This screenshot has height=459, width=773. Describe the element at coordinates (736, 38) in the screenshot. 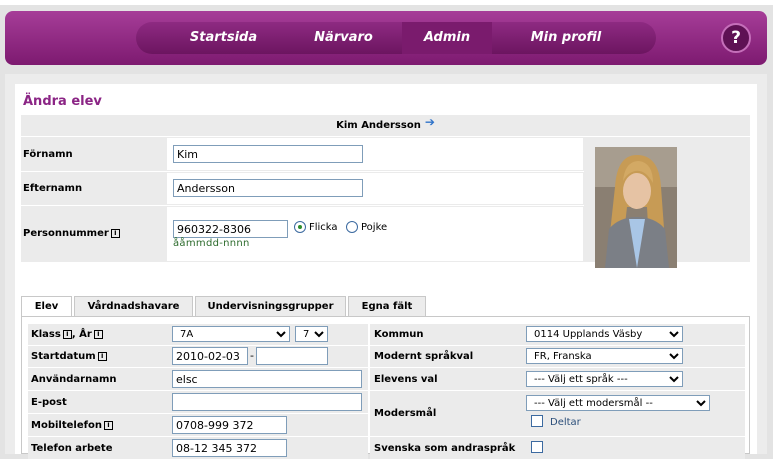

I see `help-button: ?` at that location.